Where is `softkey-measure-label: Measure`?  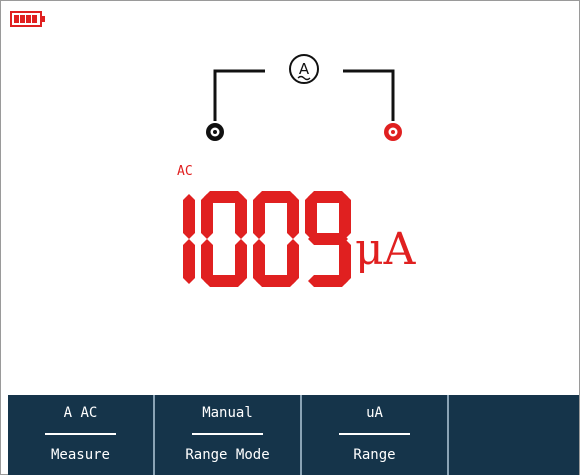 softkey-measure-label: Measure is located at coordinates (80, 455).